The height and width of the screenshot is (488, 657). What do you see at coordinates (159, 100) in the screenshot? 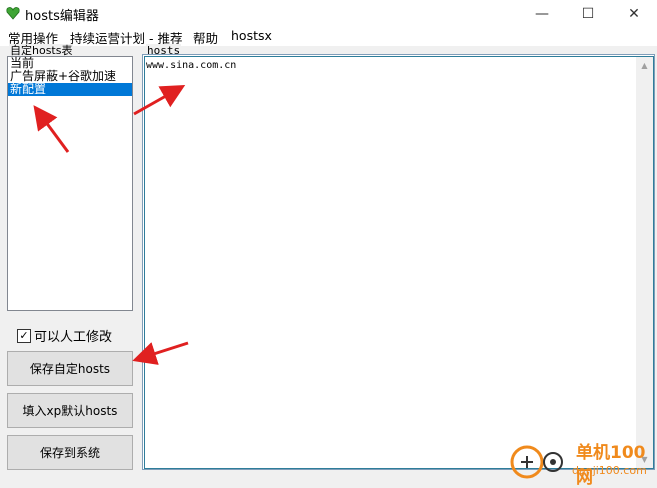
I see `arrow-to-editor` at bounding box center [159, 100].